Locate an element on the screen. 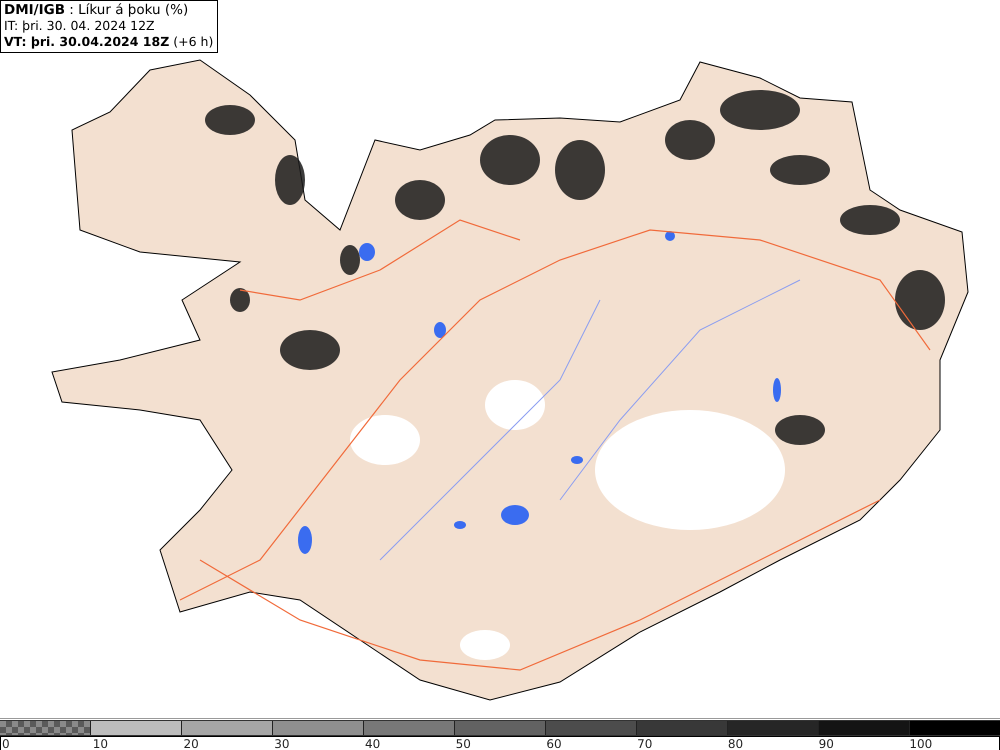  scale-tick-label: 40 is located at coordinates (373, 743).